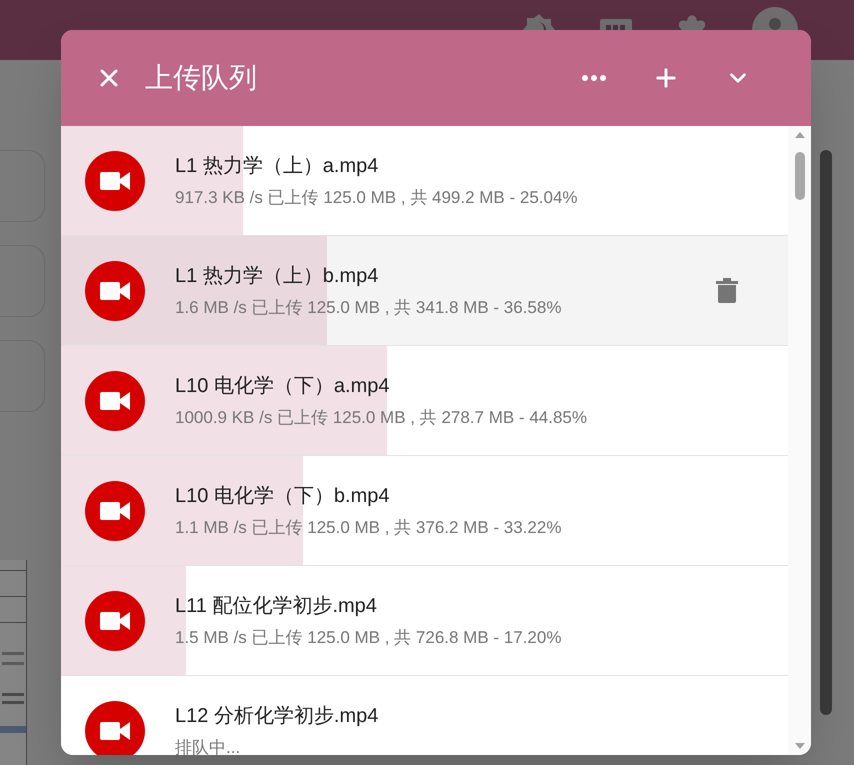  Describe the element at coordinates (201, 78) in the screenshot. I see `dialog-title: 上传队列` at that location.